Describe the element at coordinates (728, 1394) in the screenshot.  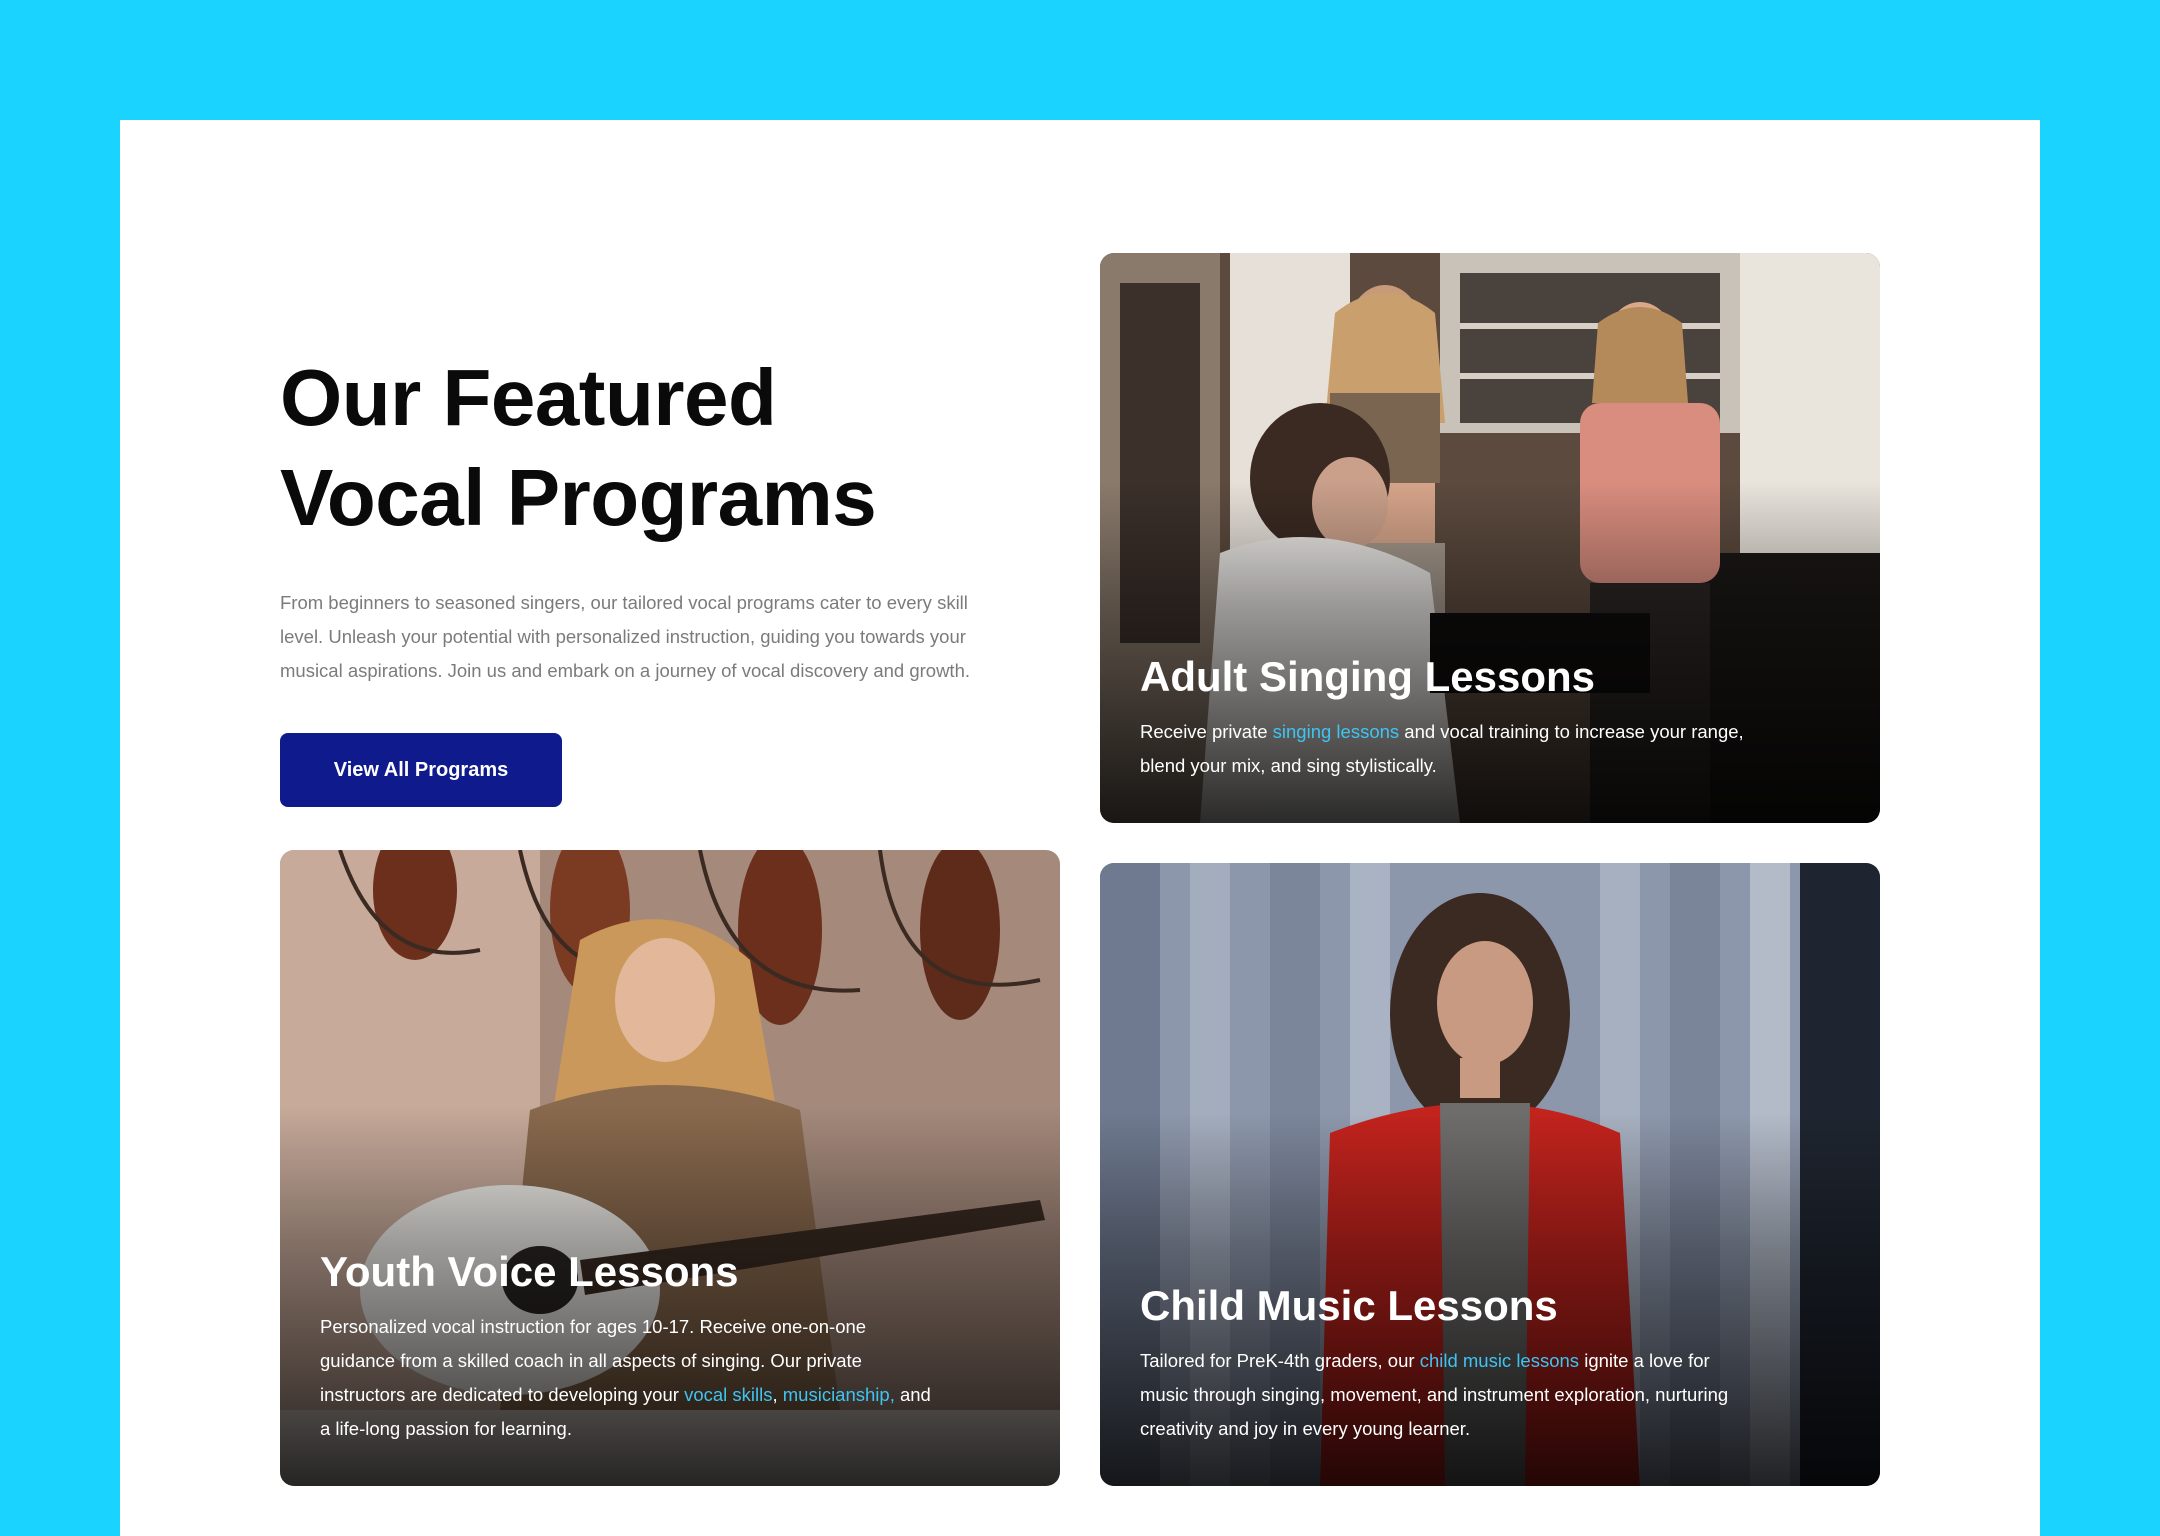
I see `vocal-skills-link: vocal skills` at that location.